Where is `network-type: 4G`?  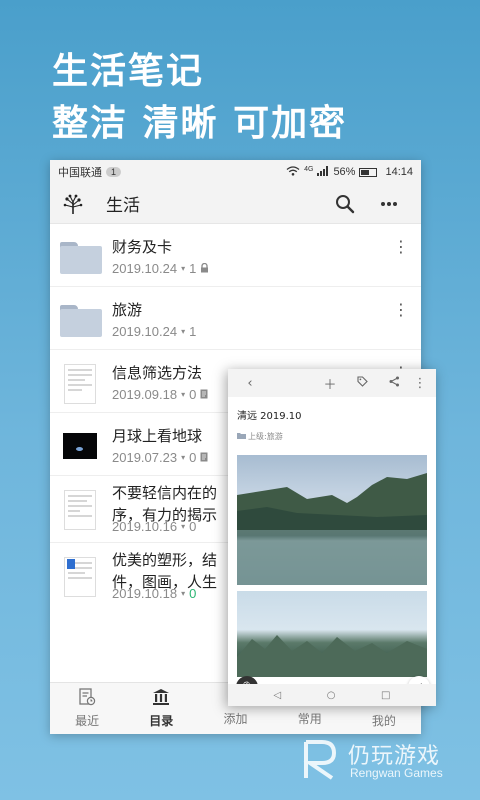
network-type: 4G is located at coordinates (309, 169).